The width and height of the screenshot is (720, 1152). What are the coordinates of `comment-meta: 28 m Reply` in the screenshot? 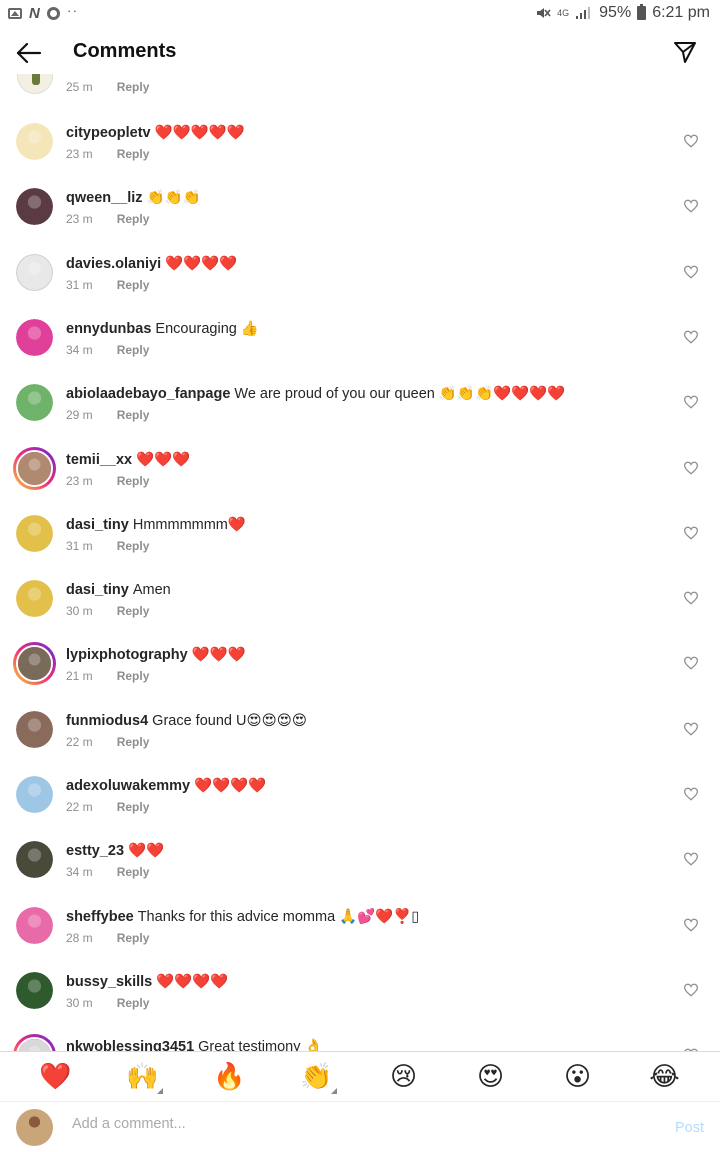 It's located at (107, 938).